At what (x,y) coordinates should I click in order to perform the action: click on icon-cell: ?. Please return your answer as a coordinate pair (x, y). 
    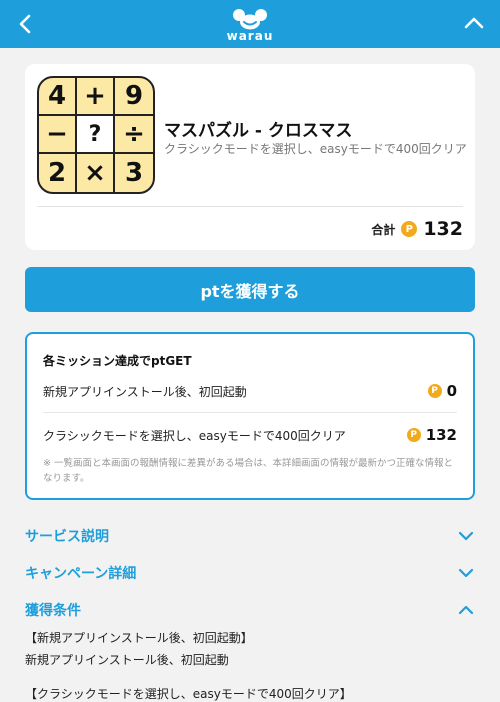
    Looking at the image, I should click on (96, 135).